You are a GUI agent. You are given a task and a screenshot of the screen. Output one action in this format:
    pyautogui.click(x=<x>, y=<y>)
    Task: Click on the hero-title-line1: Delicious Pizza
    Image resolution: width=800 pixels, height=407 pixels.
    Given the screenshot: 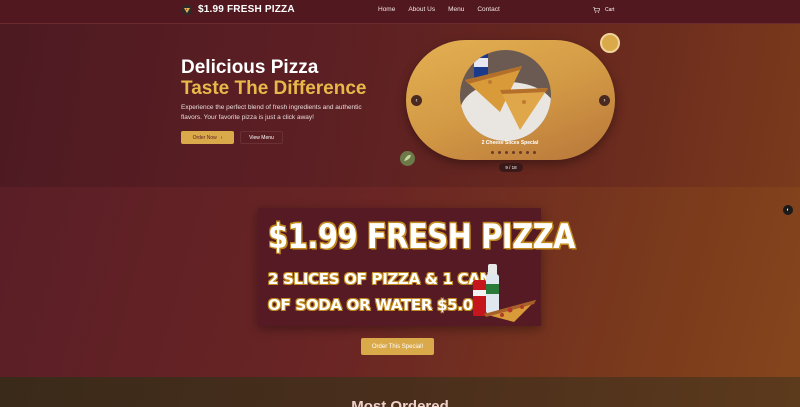 What is the action you would take?
    pyautogui.click(x=250, y=67)
    